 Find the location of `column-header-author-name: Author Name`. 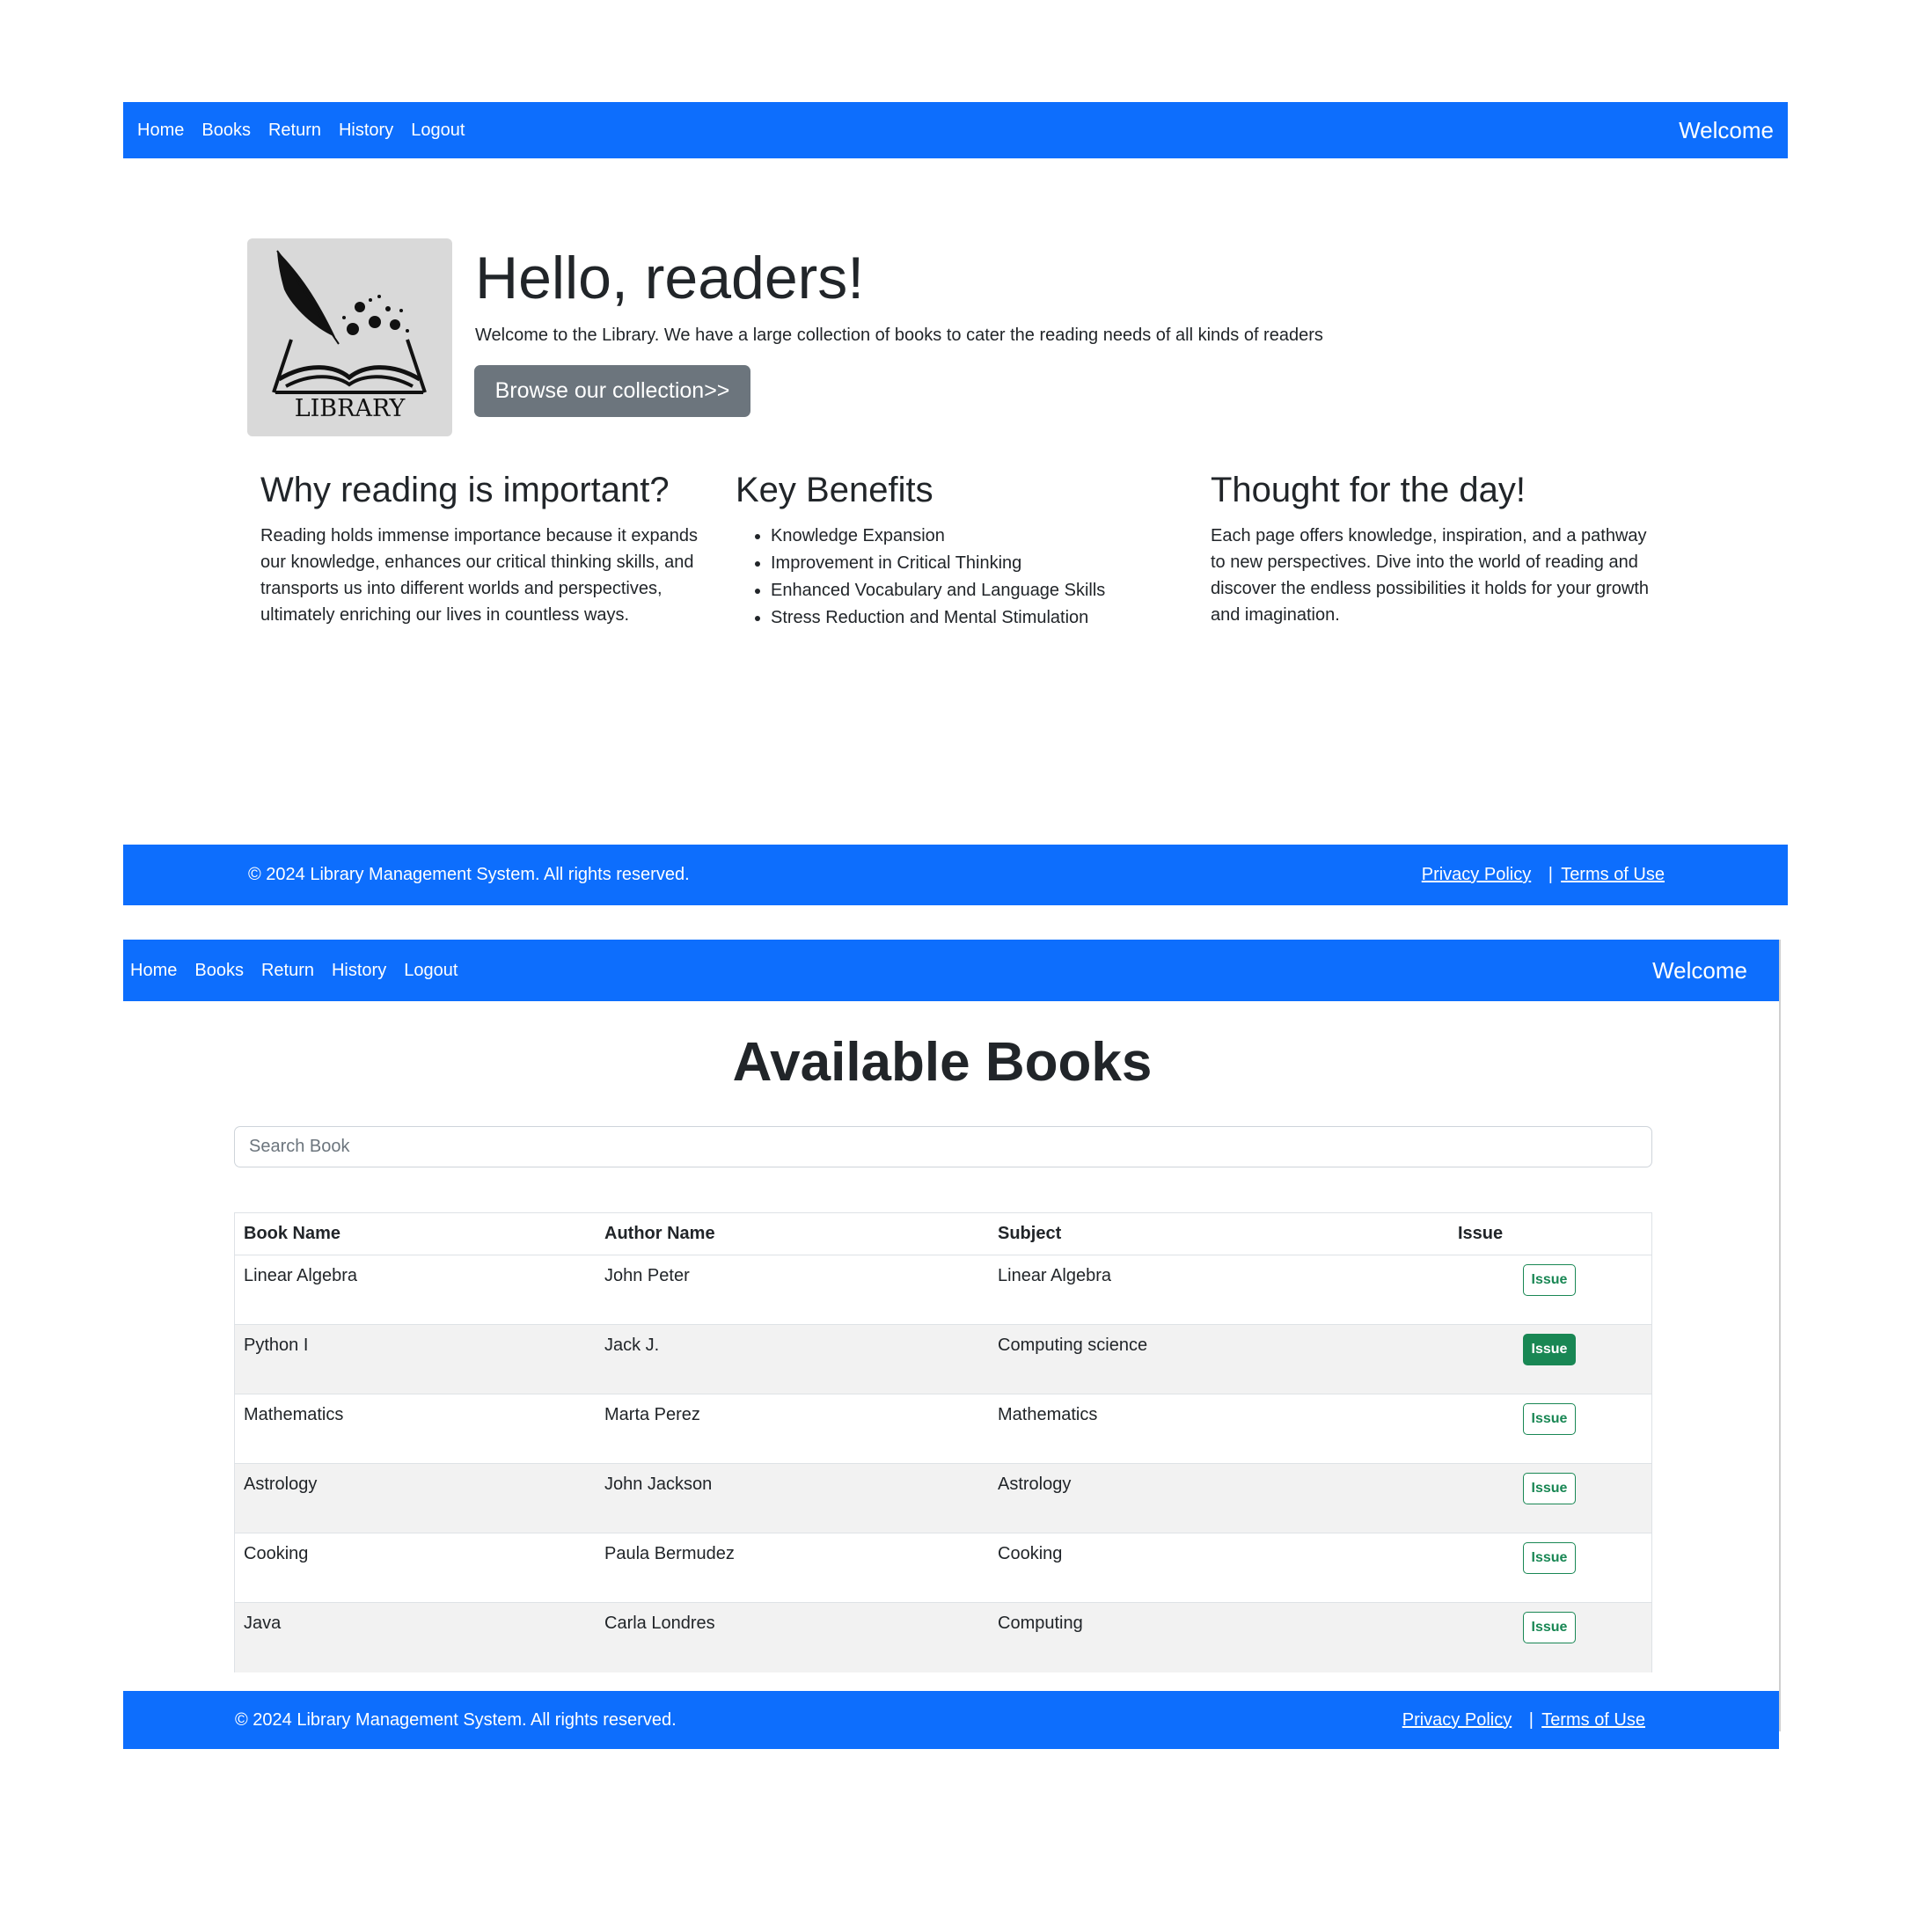

column-header-author-name: Author Name is located at coordinates (659, 1233).